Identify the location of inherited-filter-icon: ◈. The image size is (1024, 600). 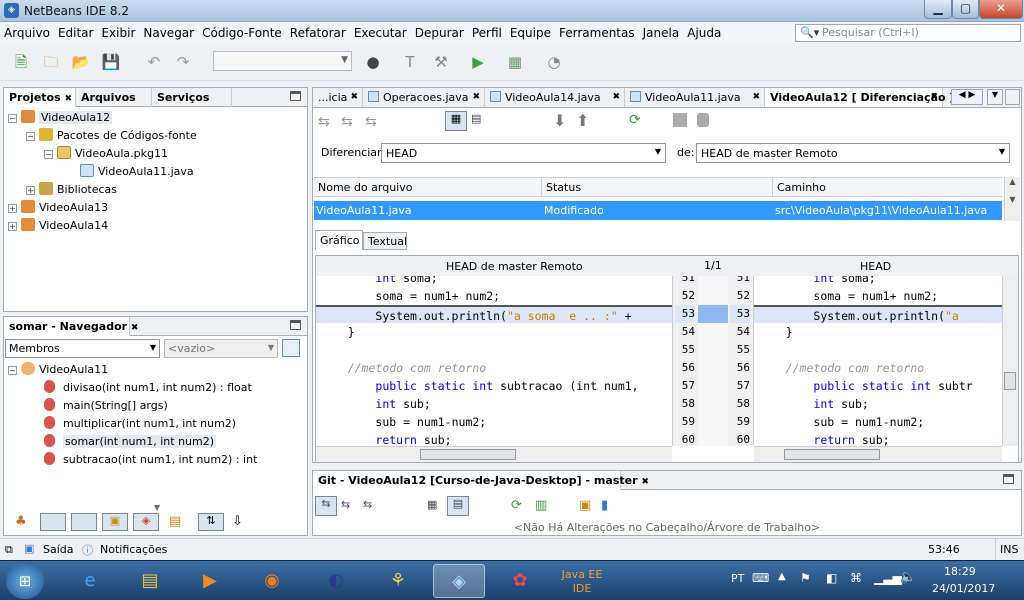
(146, 522).